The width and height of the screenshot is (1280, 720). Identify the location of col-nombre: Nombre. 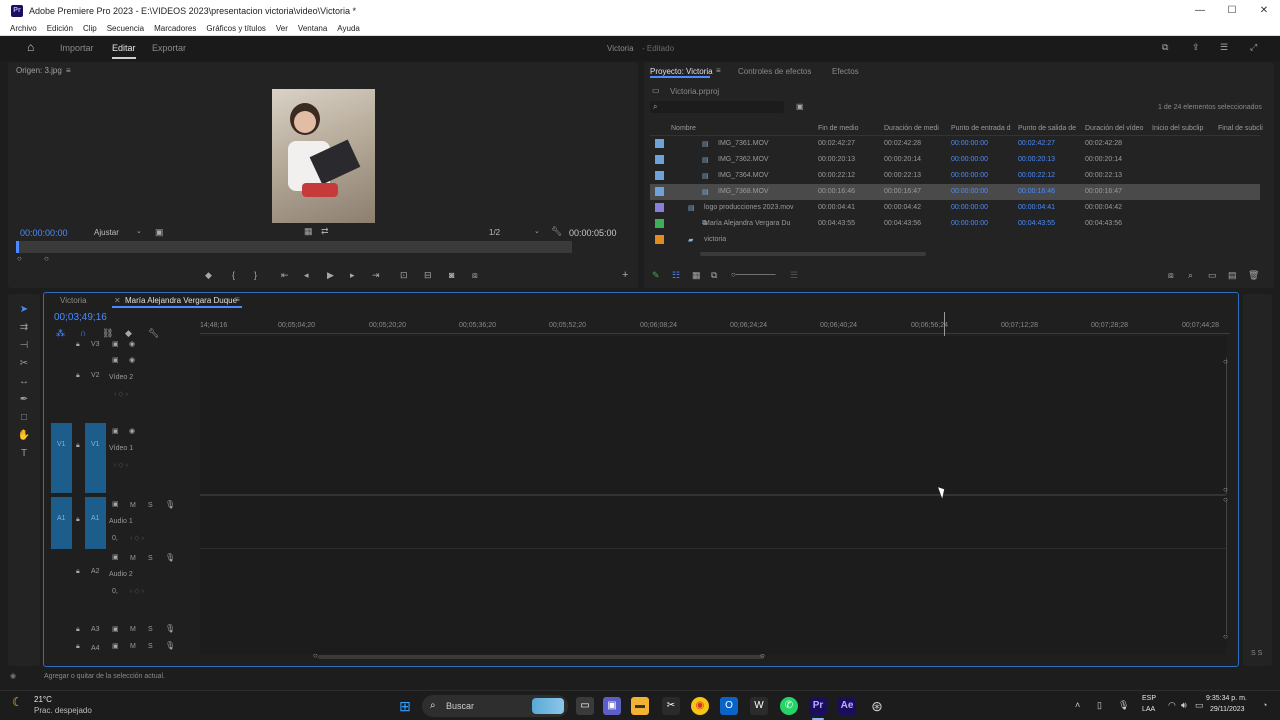
(683, 128).